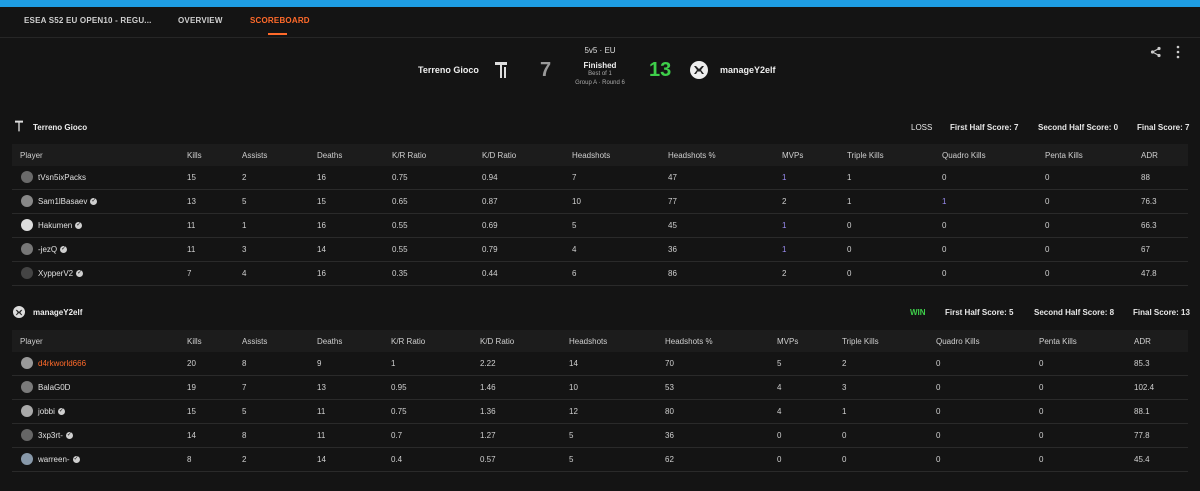 The width and height of the screenshot is (1200, 491). I want to click on player-name: Hakumen ✓, so click(60, 225).